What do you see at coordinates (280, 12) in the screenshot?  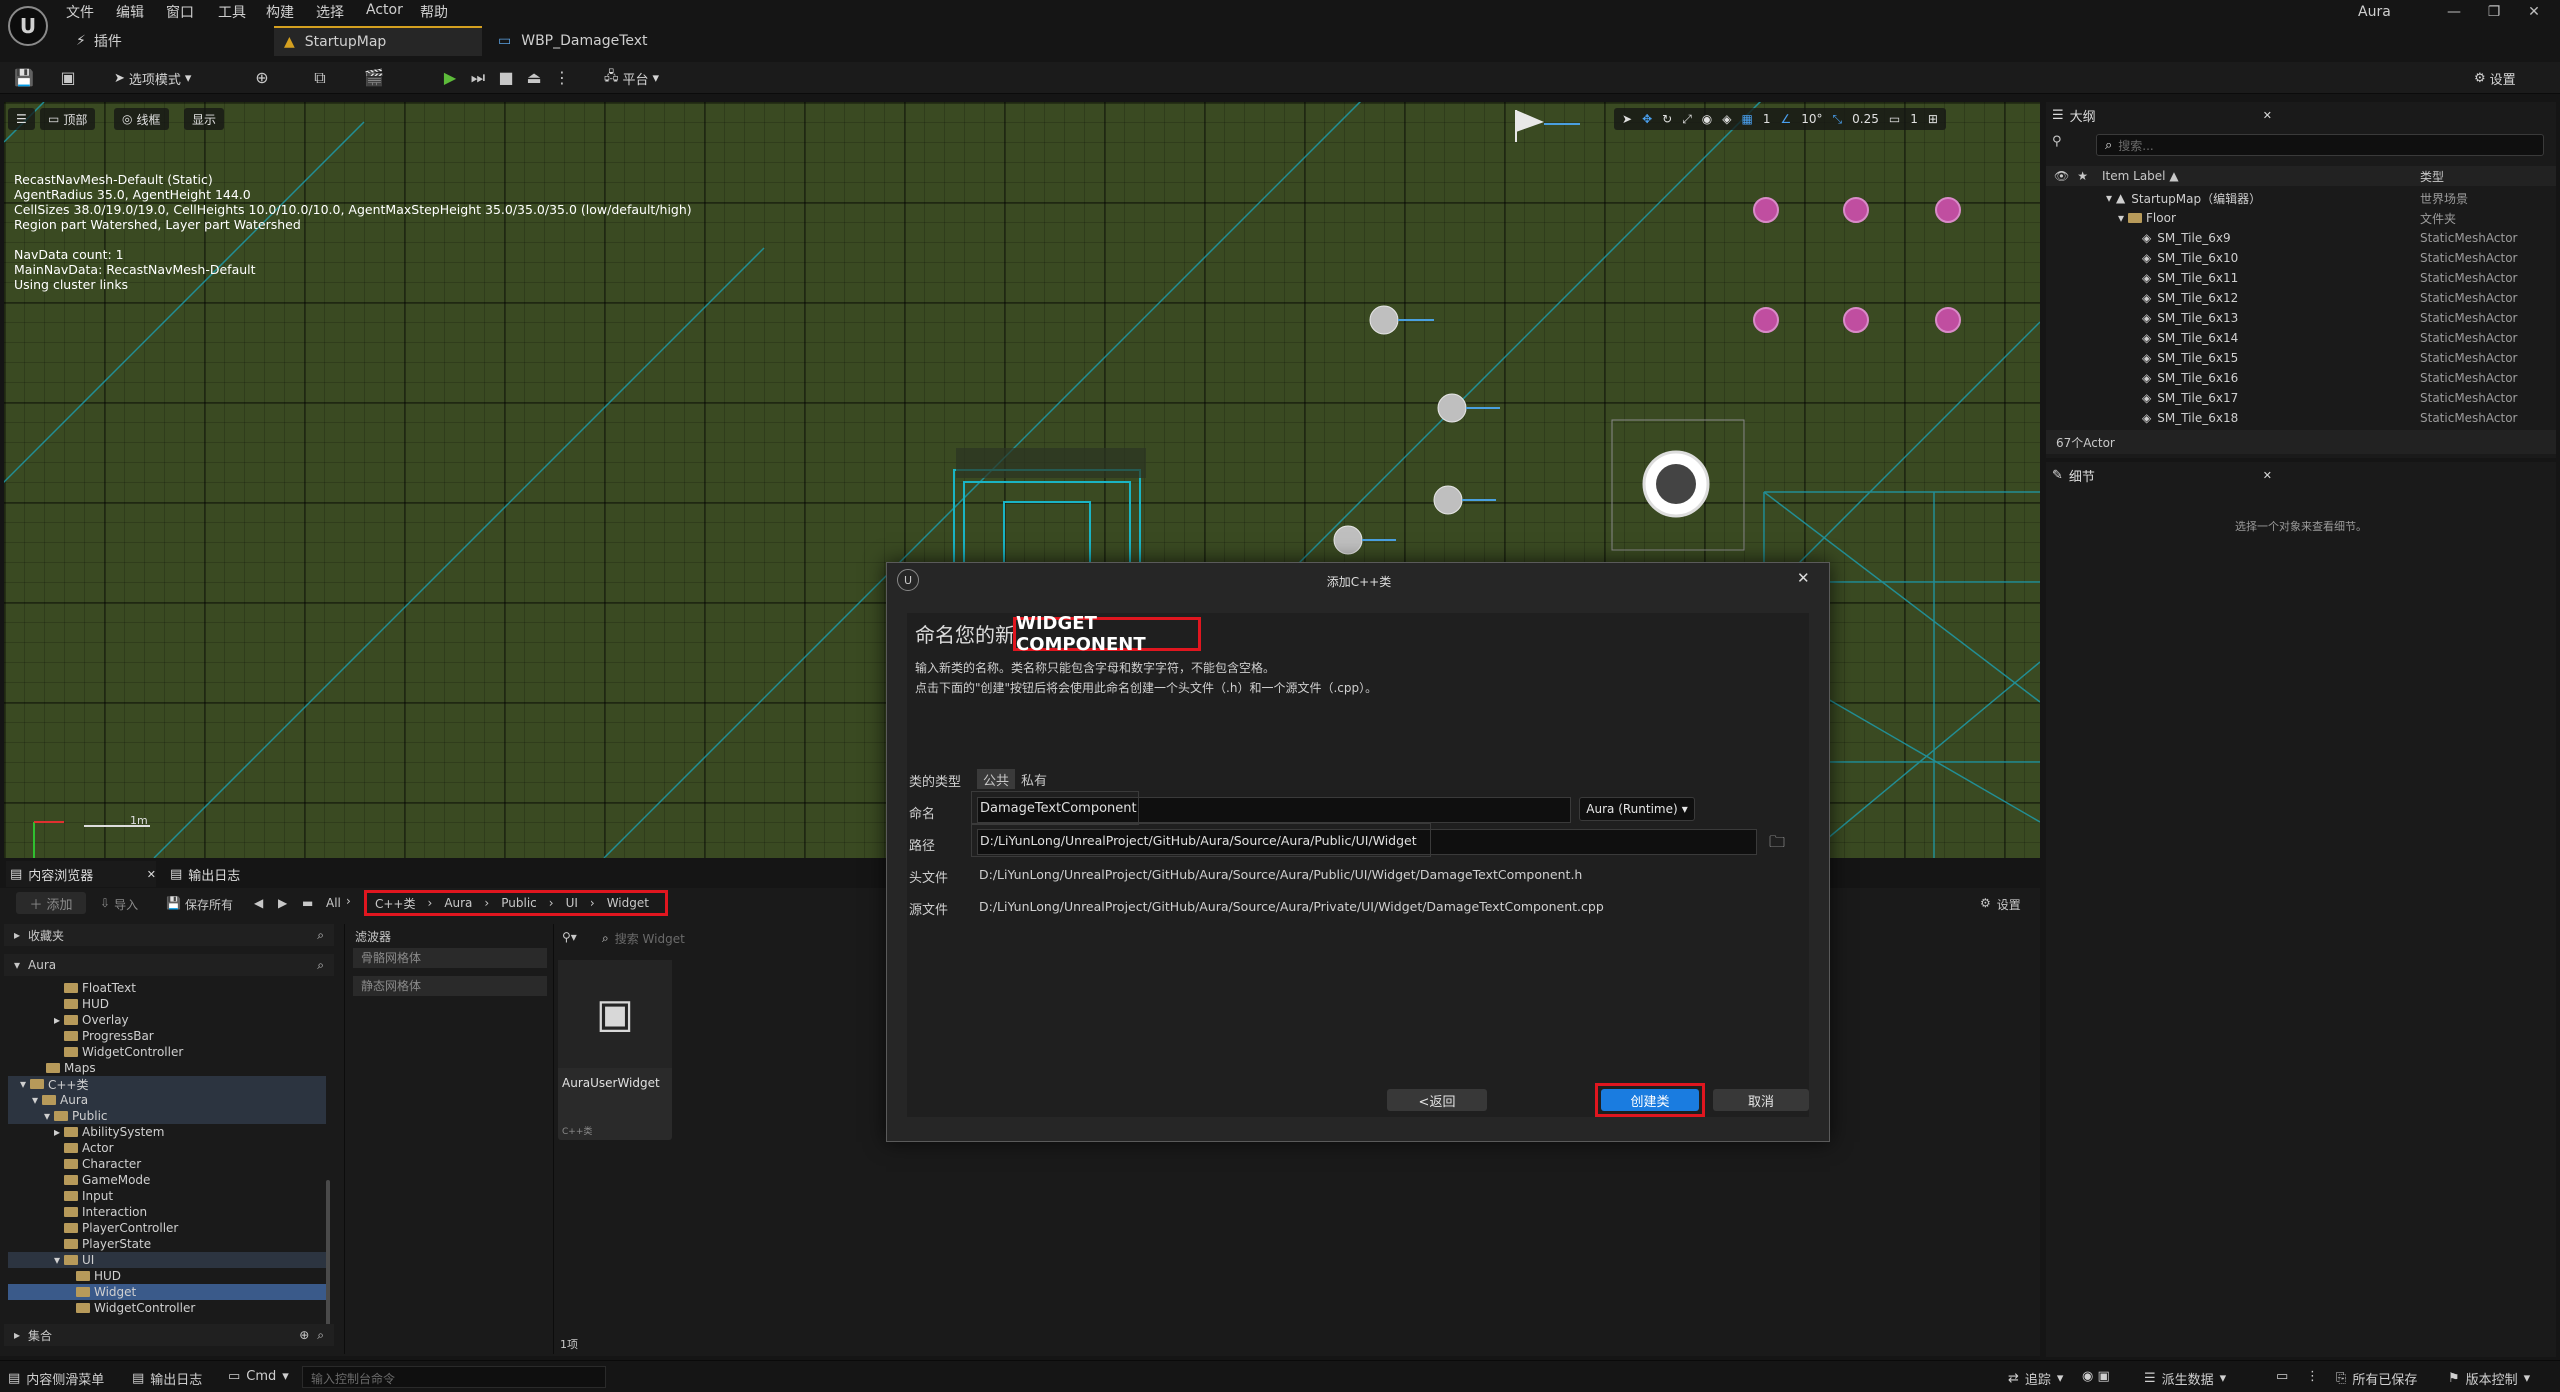 I see `menu-build: 构建` at bounding box center [280, 12].